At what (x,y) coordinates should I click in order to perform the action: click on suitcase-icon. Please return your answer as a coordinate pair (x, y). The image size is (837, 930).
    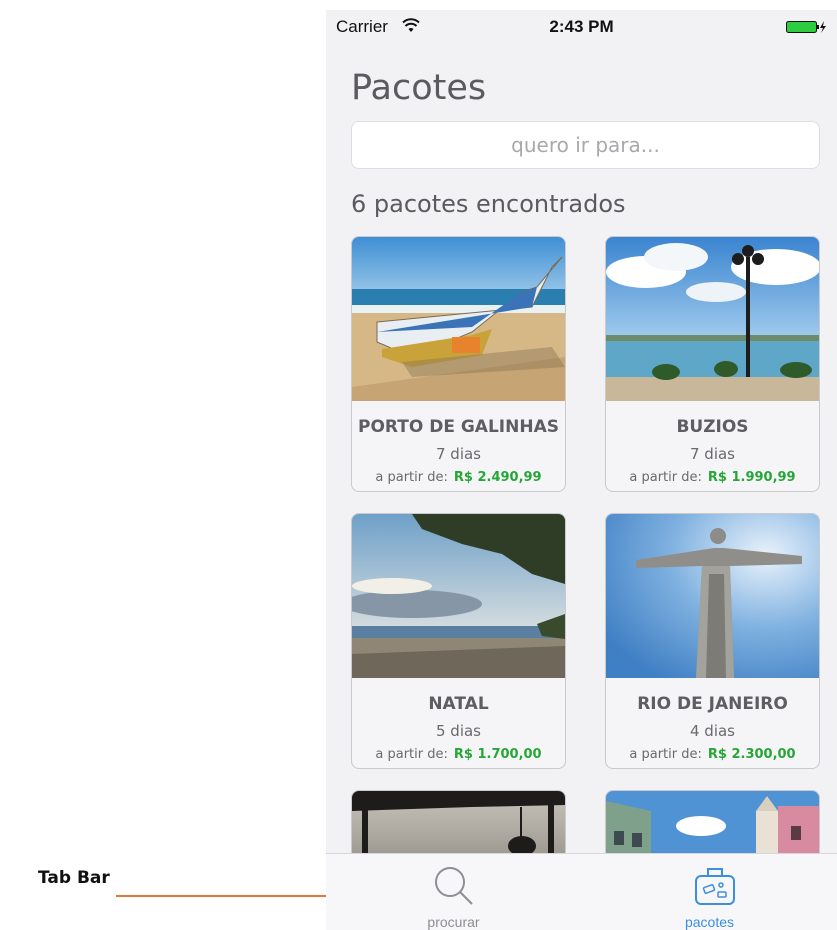
    Looking at the image, I should click on (715, 886).